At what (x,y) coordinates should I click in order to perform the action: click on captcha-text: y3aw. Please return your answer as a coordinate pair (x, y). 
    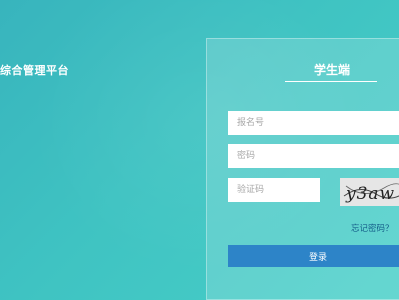
    Looking at the image, I should click on (370, 194).